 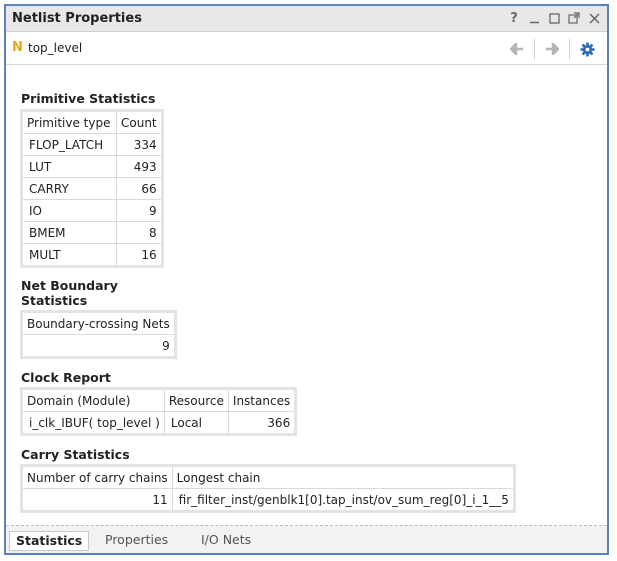 I want to click on table-row: LUT 493, so click(x=92, y=166).